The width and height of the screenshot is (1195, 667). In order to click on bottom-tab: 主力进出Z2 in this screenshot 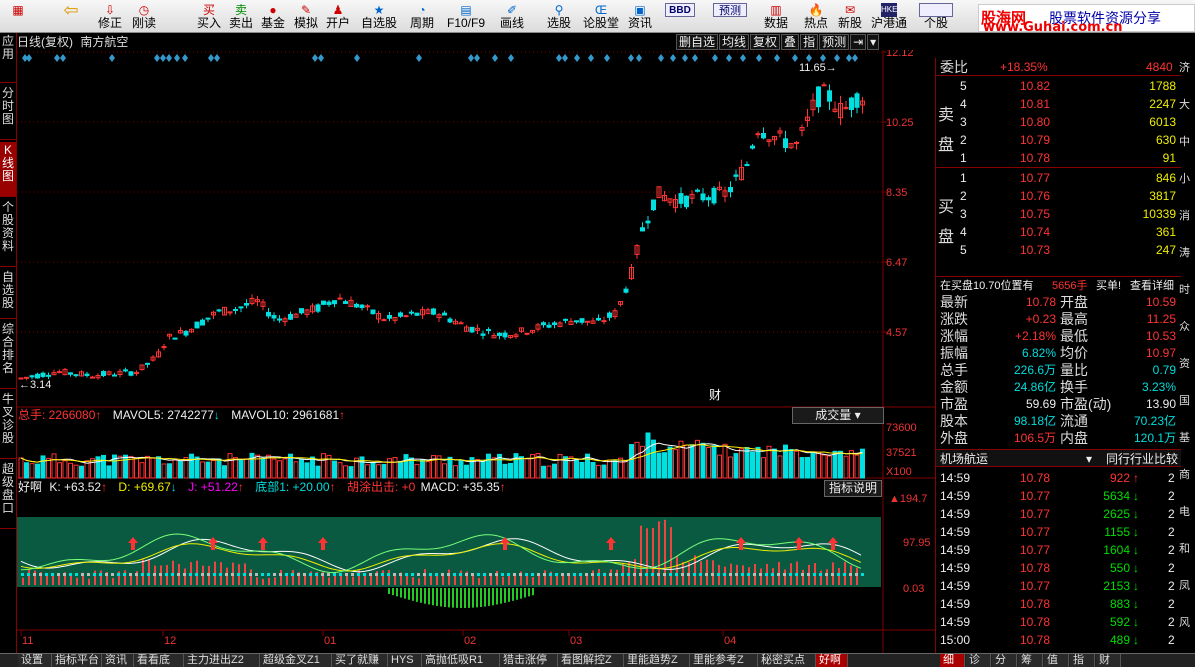, I will do `click(222, 660)`.